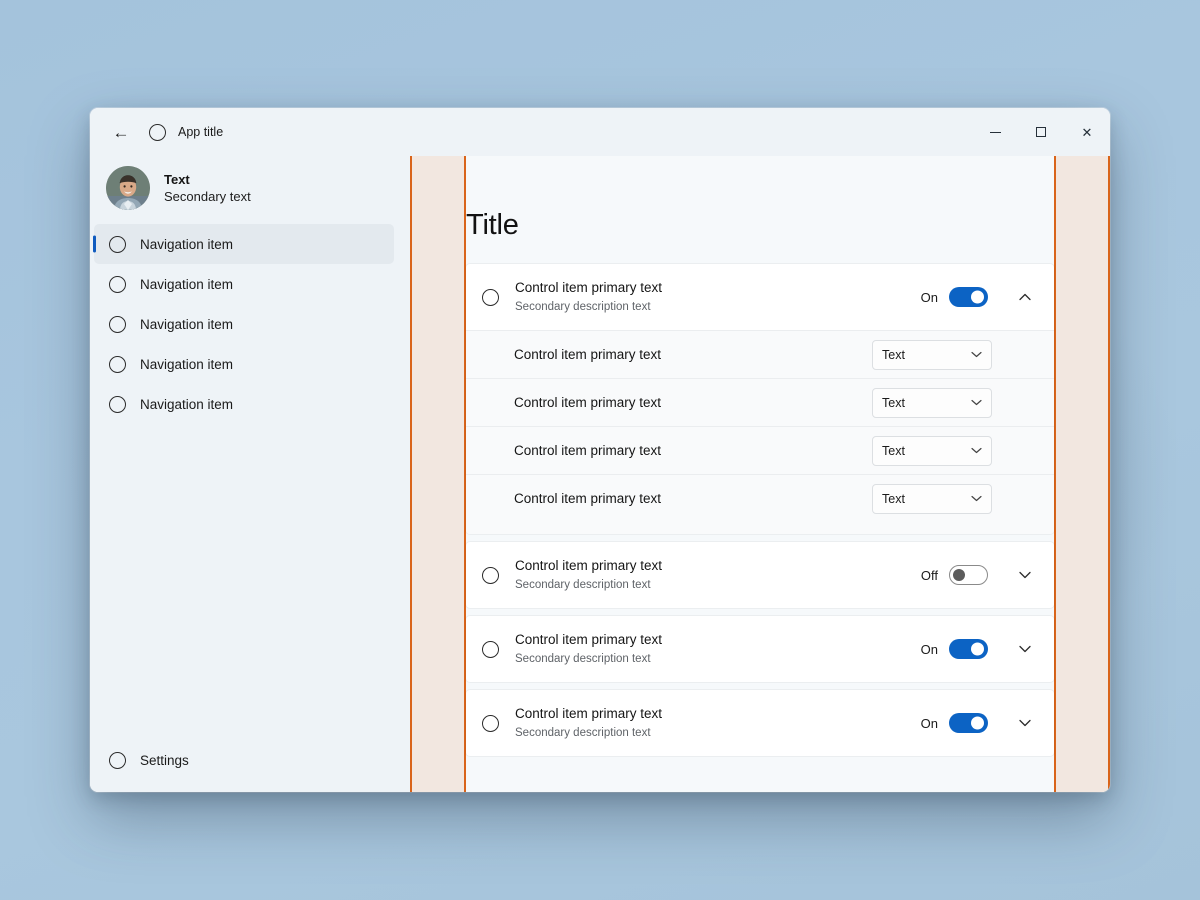 The image size is (1200, 900). I want to click on sidebar-item-settings: Settings, so click(244, 760).